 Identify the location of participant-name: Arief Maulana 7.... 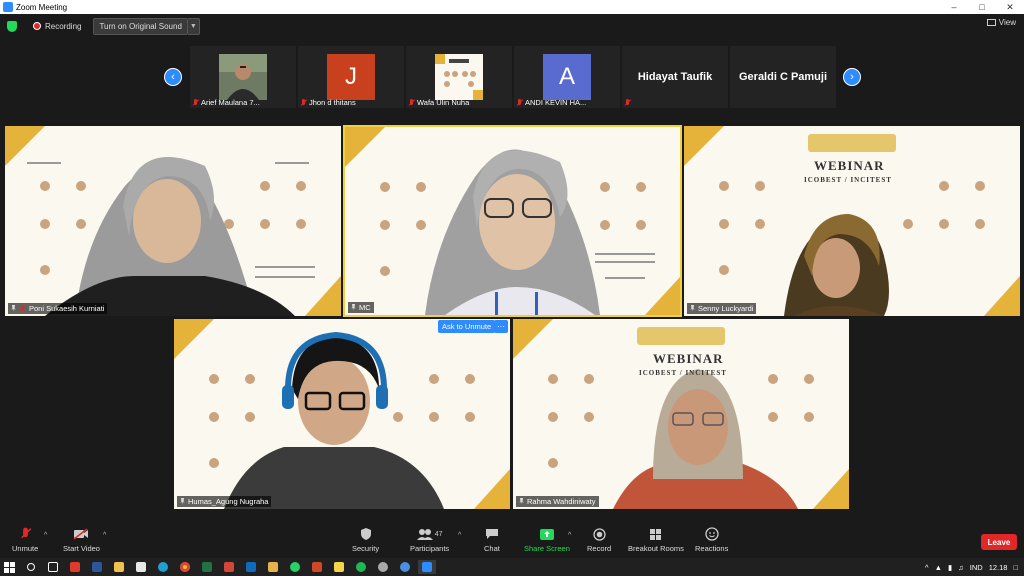
(230, 102).